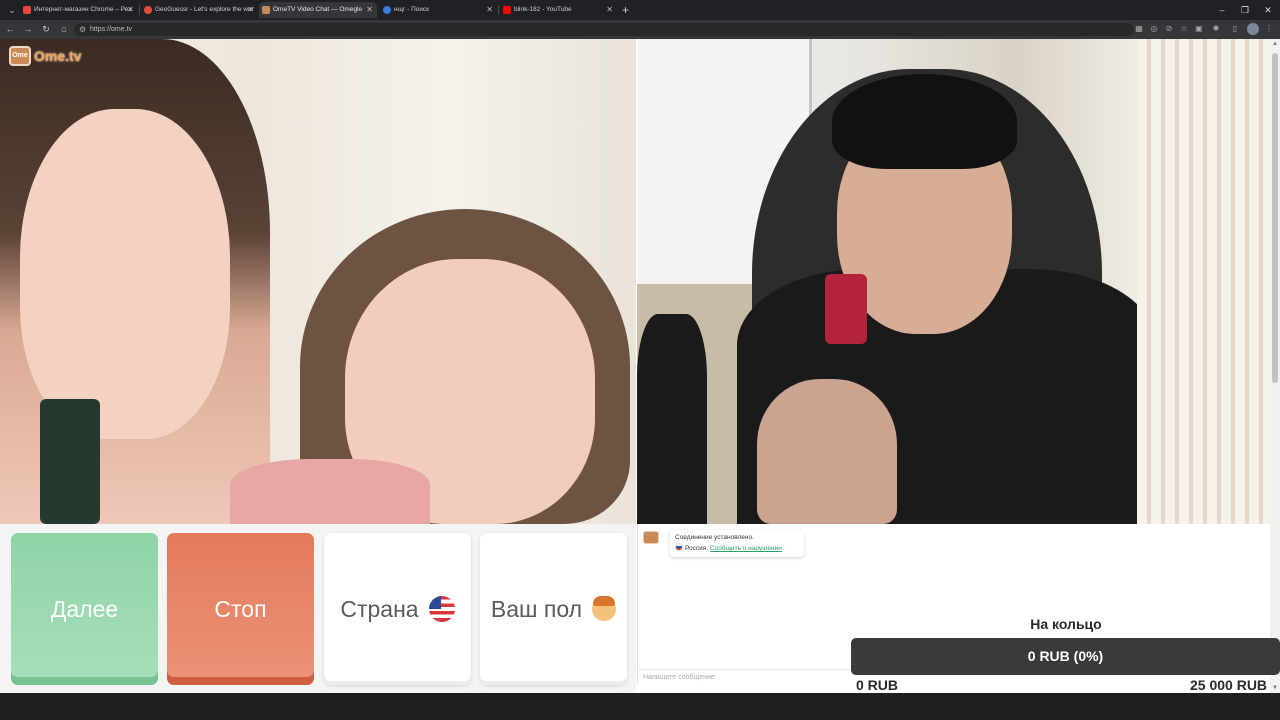  What do you see at coordinates (507, 10) in the screenshot?
I see `youtube-icon` at bounding box center [507, 10].